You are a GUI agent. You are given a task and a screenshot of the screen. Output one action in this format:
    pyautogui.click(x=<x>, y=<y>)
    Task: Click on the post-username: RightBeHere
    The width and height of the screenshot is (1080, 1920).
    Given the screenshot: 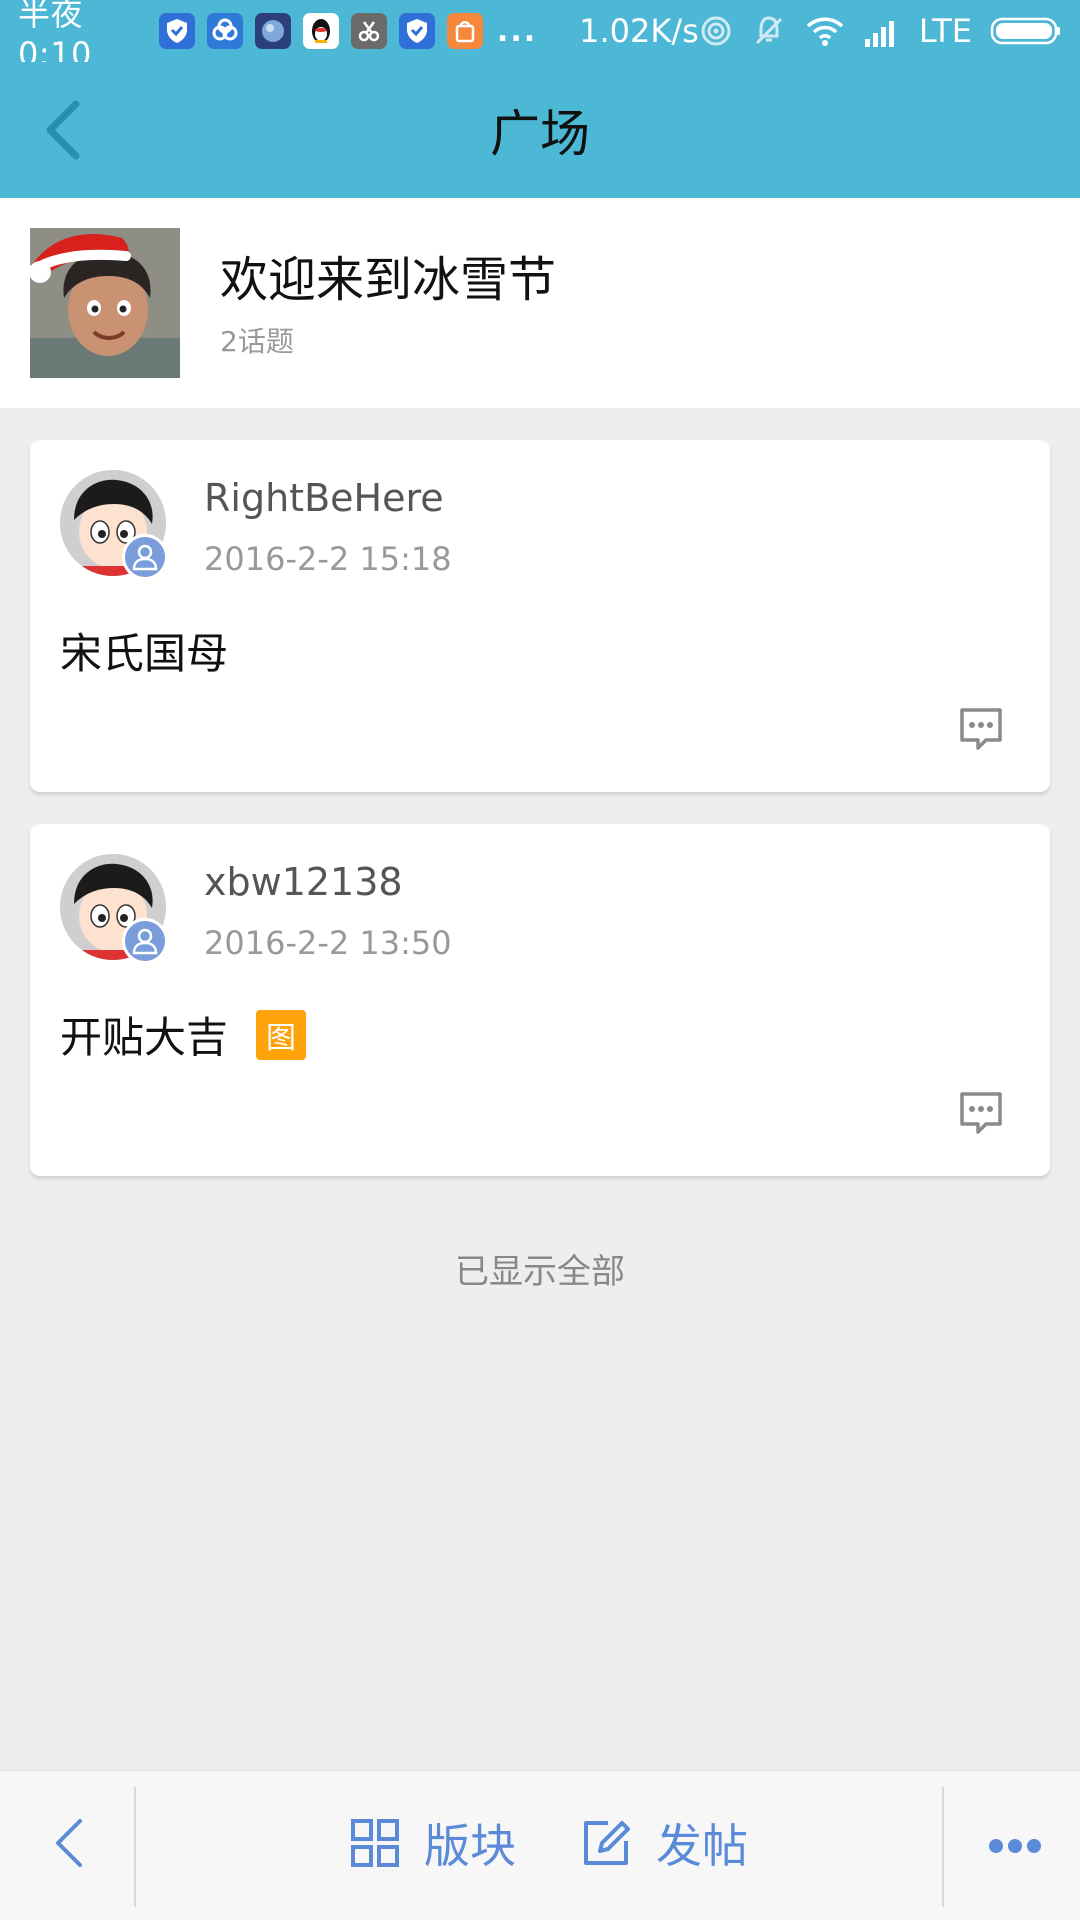 What is the action you would take?
    pyautogui.click(x=324, y=498)
    